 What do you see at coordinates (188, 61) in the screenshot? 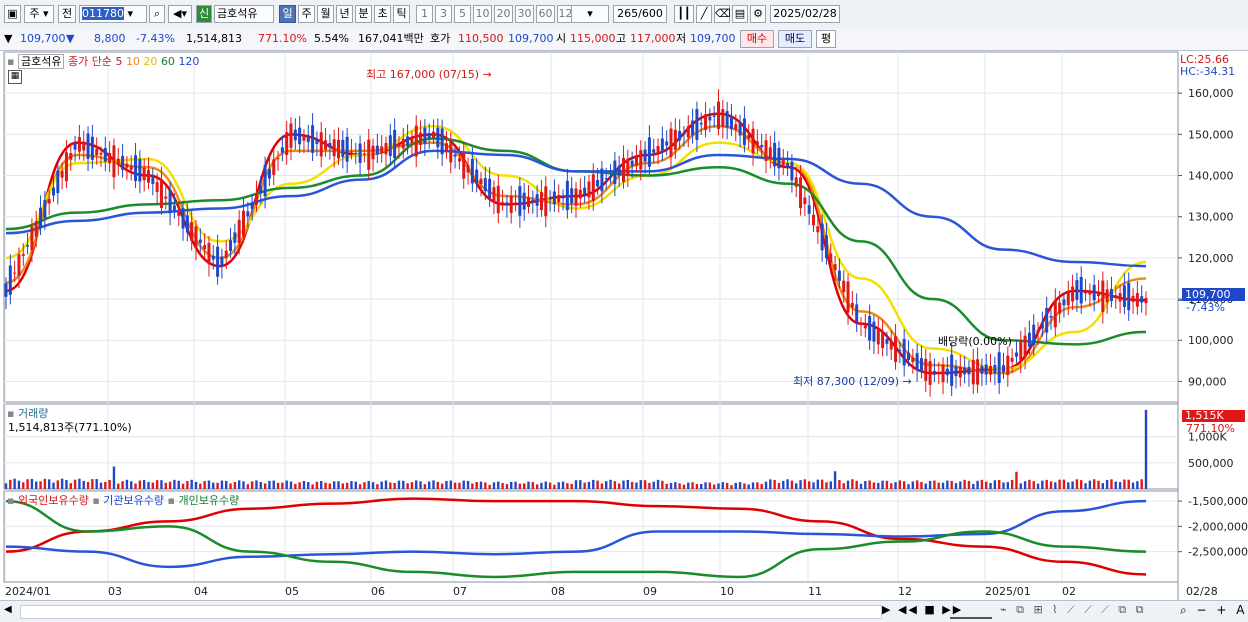
I see `legend-ma120: 120` at bounding box center [188, 61].